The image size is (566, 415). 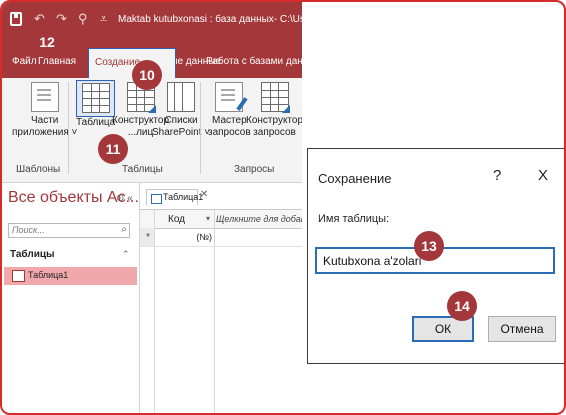 What do you see at coordinates (61, 19) in the screenshot?
I see `redo-icon: ↷` at bounding box center [61, 19].